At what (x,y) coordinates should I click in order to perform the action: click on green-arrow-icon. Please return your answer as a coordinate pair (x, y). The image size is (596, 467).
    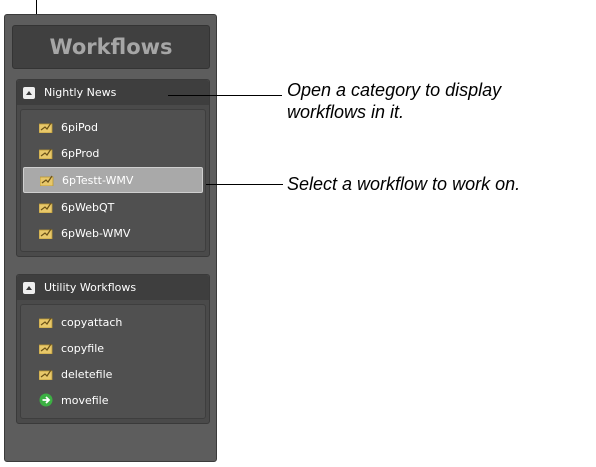
    Looking at the image, I should click on (46, 400).